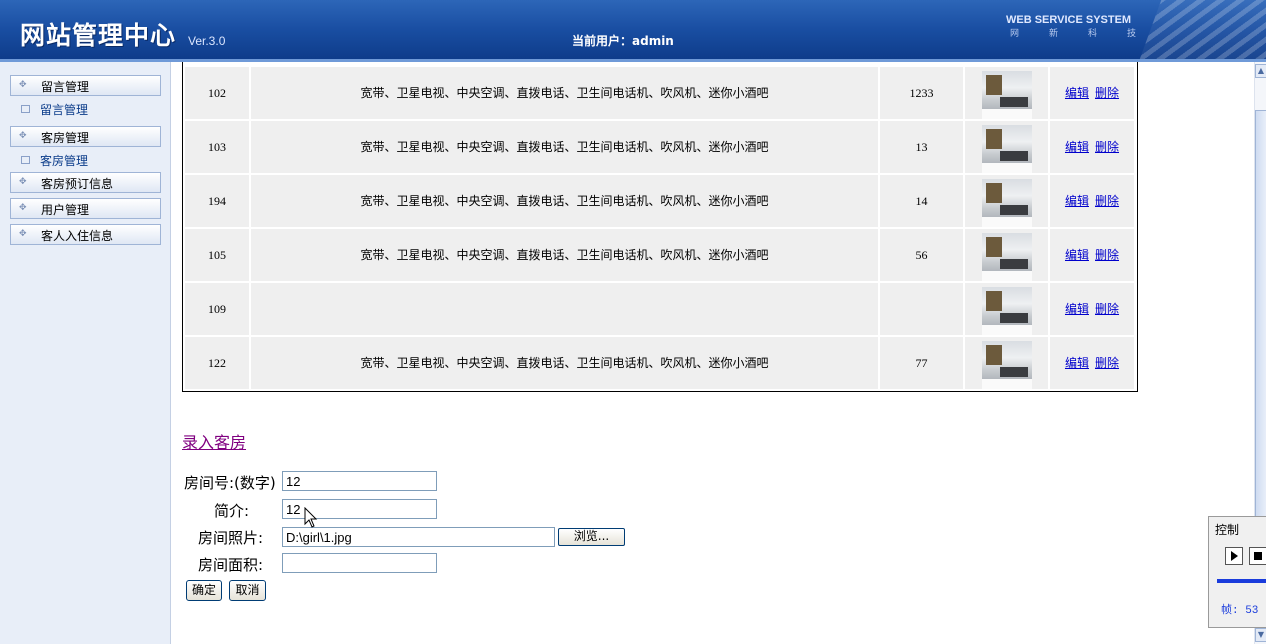  What do you see at coordinates (232, 511) in the screenshot?
I see `intro-label: 简介:` at bounding box center [232, 511].